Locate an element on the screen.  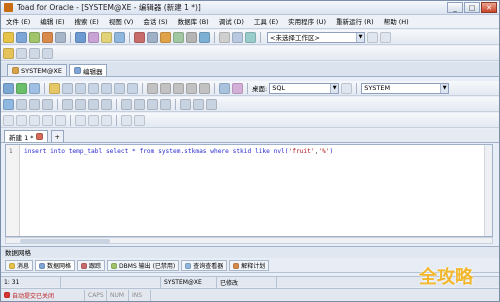
lower-case-icon is located at coordinates (80, 104).